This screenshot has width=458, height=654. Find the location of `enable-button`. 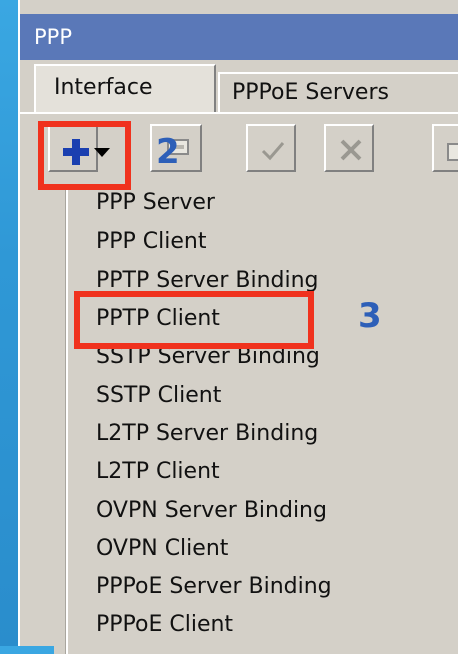

enable-button is located at coordinates (271, 148).